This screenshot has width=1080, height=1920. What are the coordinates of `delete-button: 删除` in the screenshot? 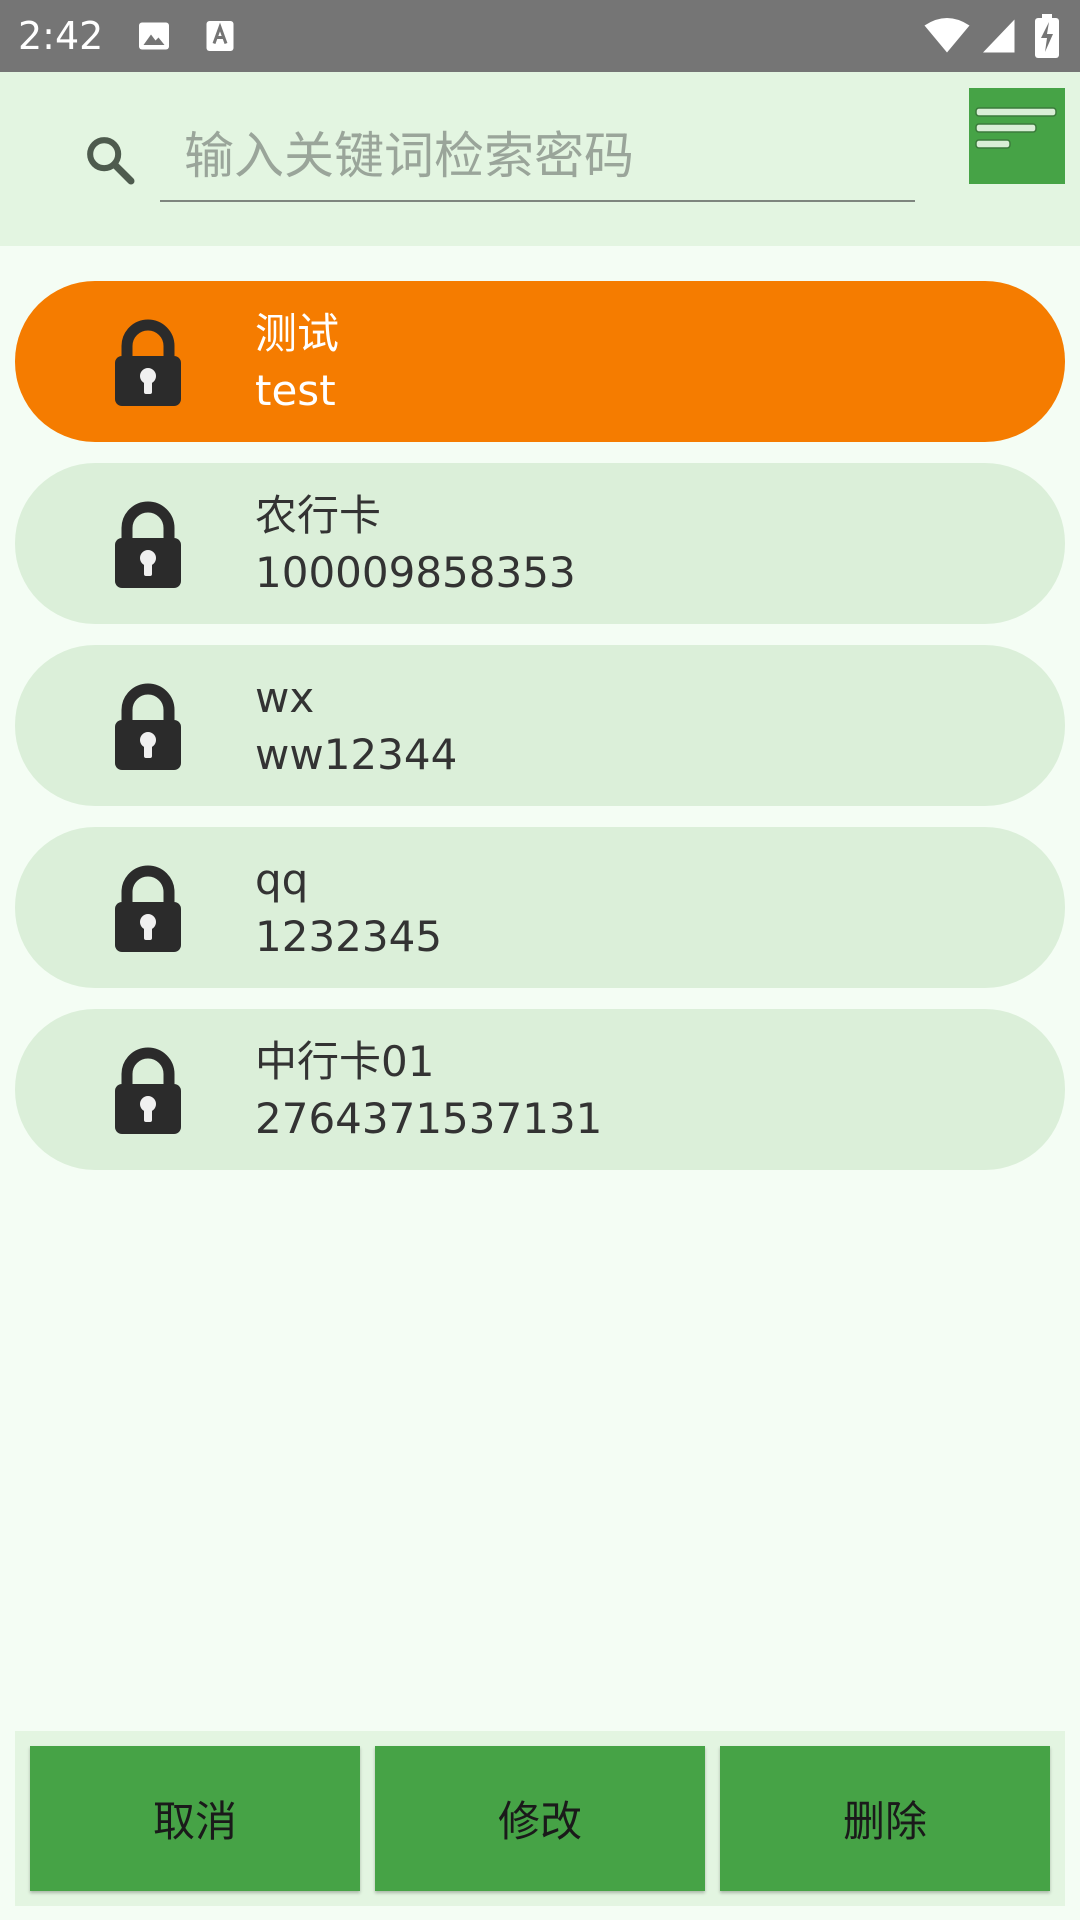 It's located at (885, 1818).